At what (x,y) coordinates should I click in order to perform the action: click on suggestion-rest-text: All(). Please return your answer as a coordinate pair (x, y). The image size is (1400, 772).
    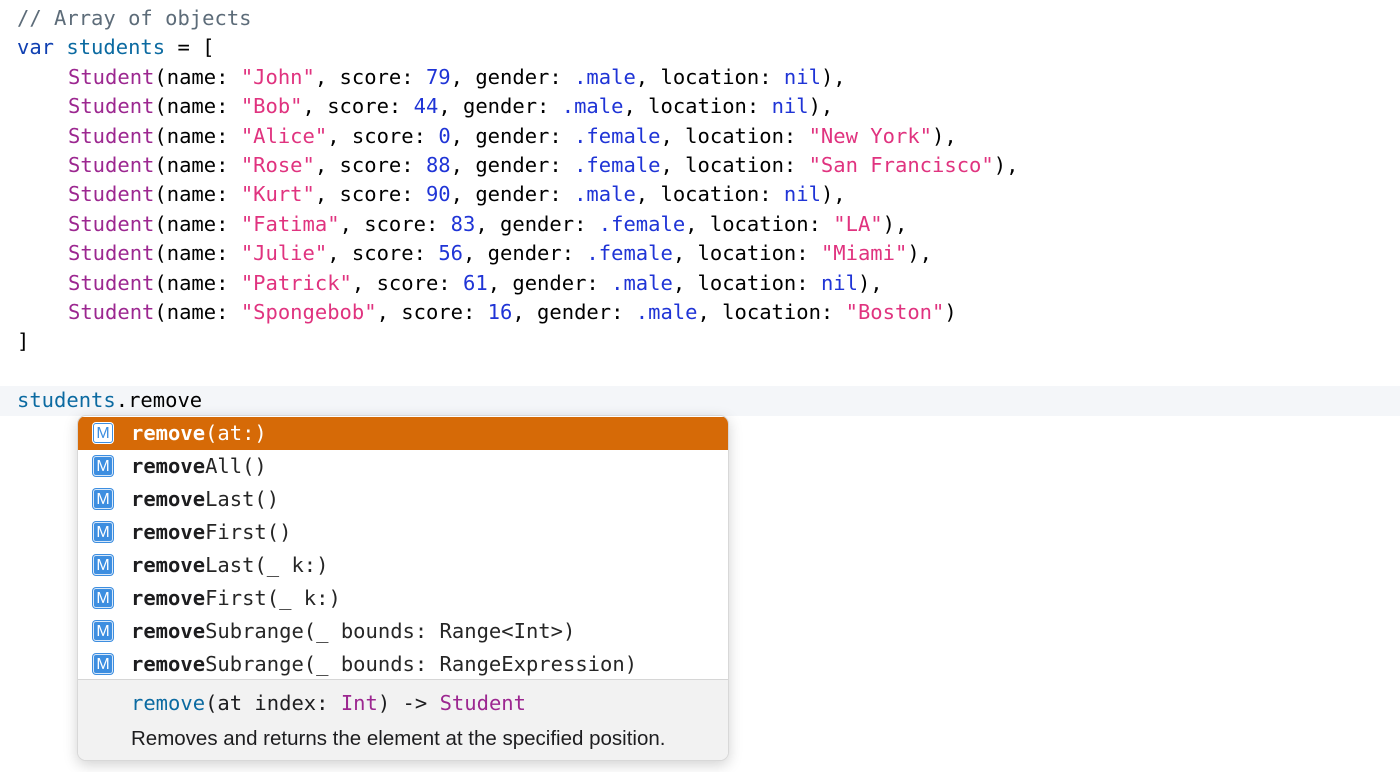
    Looking at the image, I should click on (236, 466).